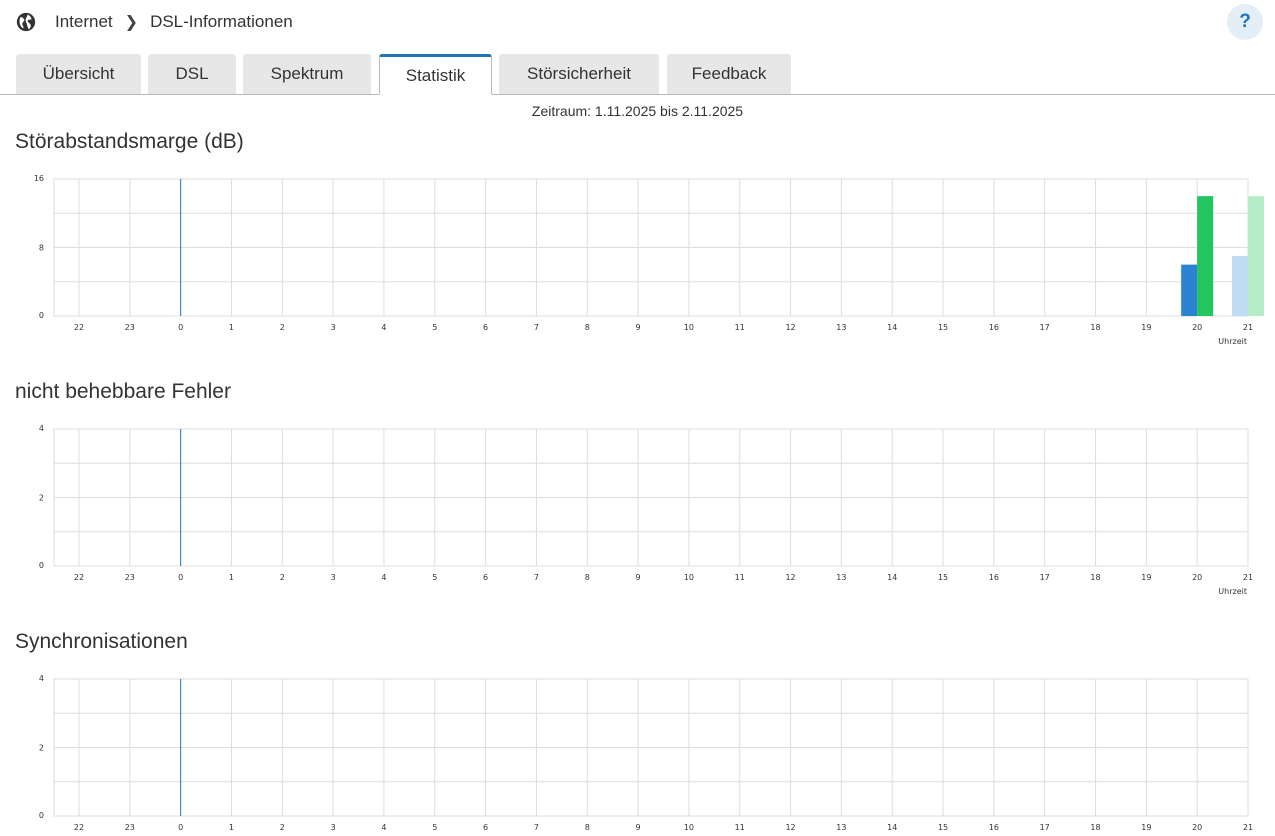 Image resolution: width=1275 pixels, height=836 pixels. I want to click on section-title-snr: Störabstandsmarge (dB), so click(129, 141).